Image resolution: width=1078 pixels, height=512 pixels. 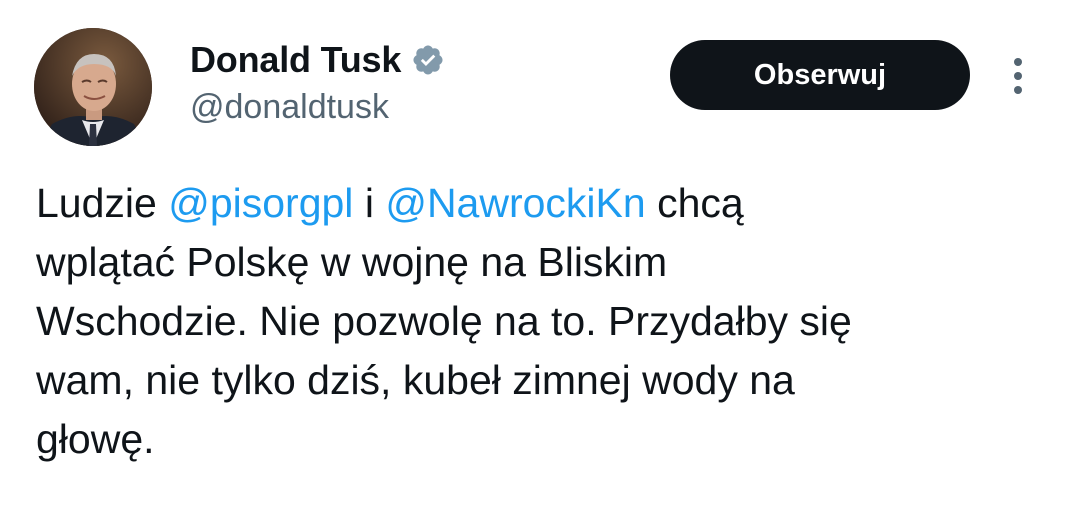 I want to click on display-name: Donald Tusk, so click(x=295, y=60).